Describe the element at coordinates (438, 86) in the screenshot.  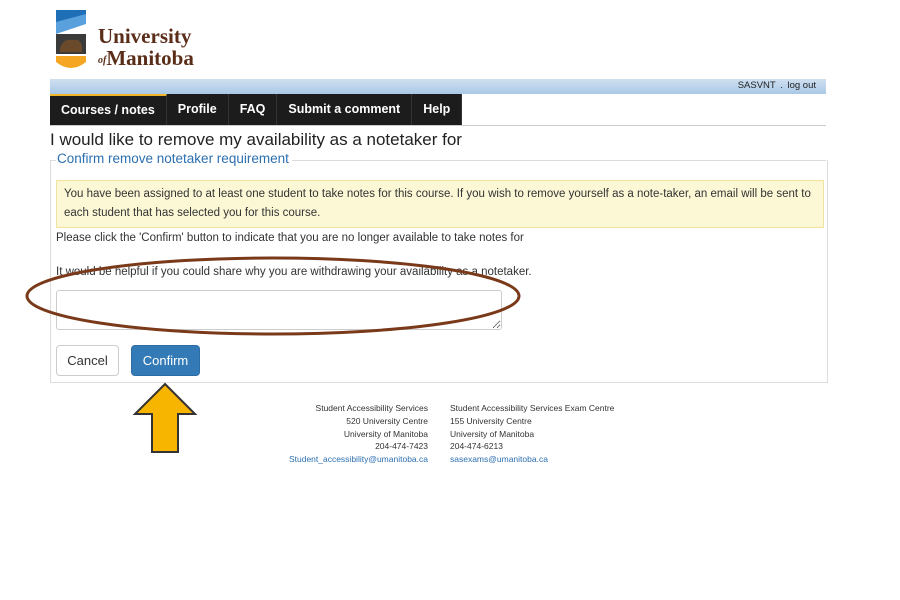
I see `top-bar` at that location.